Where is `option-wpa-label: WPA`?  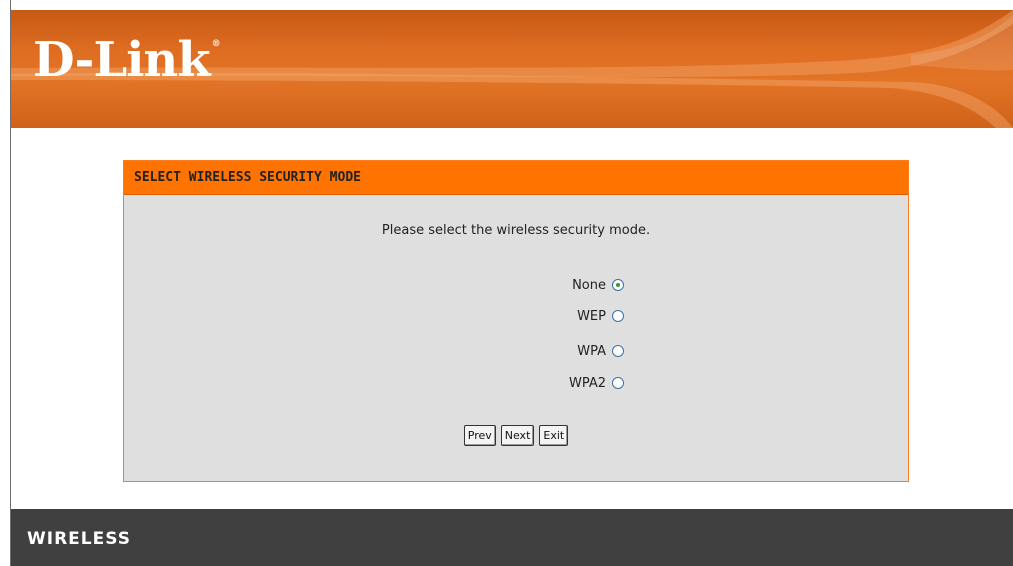
option-wpa-label: WPA is located at coordinates (591, 351).